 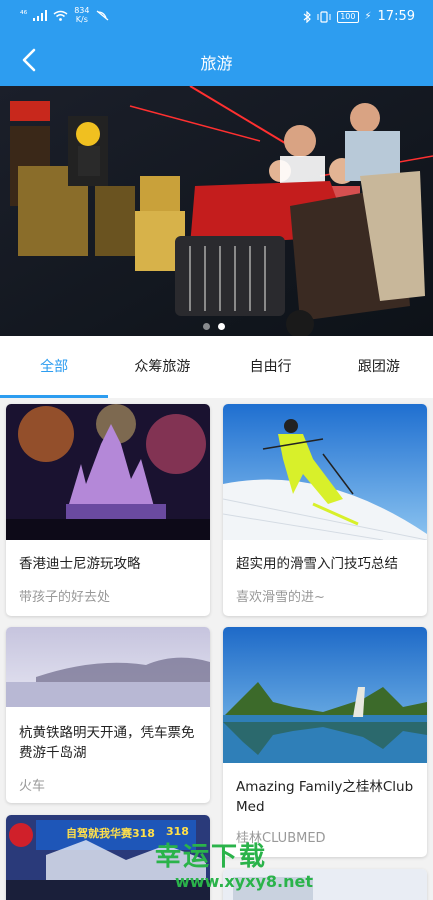 I want to click on category-tabs: 全部 众筹旅游 自由行 跟团游, so click(x=216, y=367).